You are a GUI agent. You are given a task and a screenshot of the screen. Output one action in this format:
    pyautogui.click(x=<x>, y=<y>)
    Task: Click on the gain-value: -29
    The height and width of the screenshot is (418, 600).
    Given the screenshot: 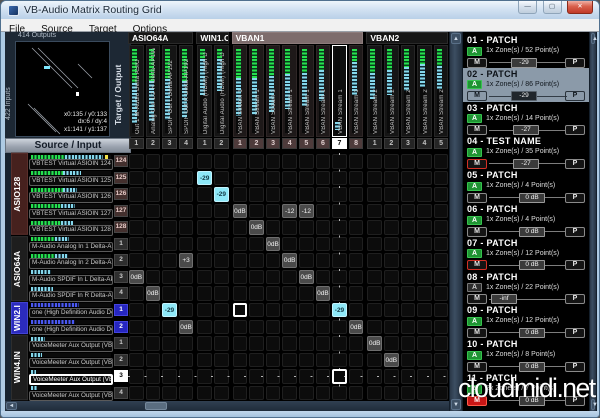 What is the action you would take?
    pyautogui.click(x=524, y=96)
    